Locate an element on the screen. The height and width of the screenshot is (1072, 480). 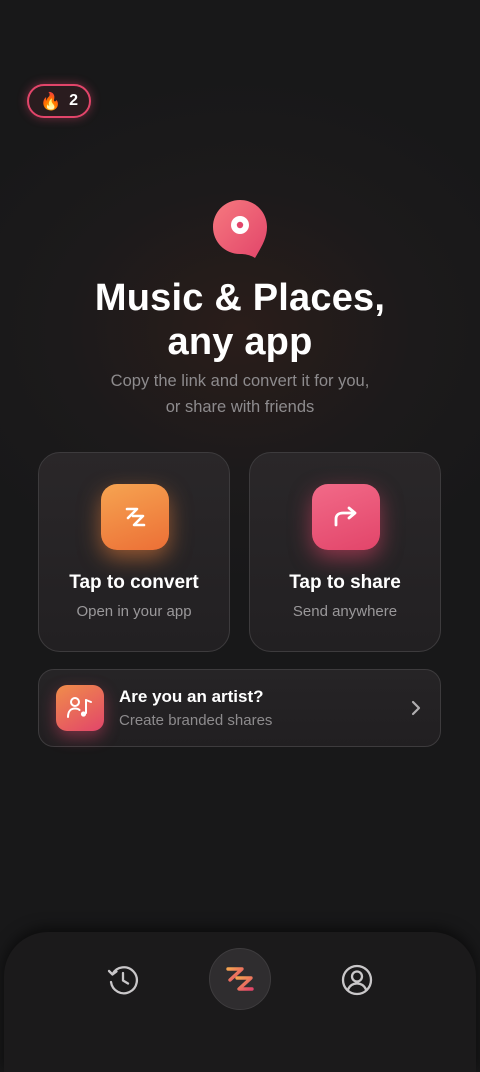
tap-to-convert-card: Tap to convert Open in your app is located at coordinates (134, 552).